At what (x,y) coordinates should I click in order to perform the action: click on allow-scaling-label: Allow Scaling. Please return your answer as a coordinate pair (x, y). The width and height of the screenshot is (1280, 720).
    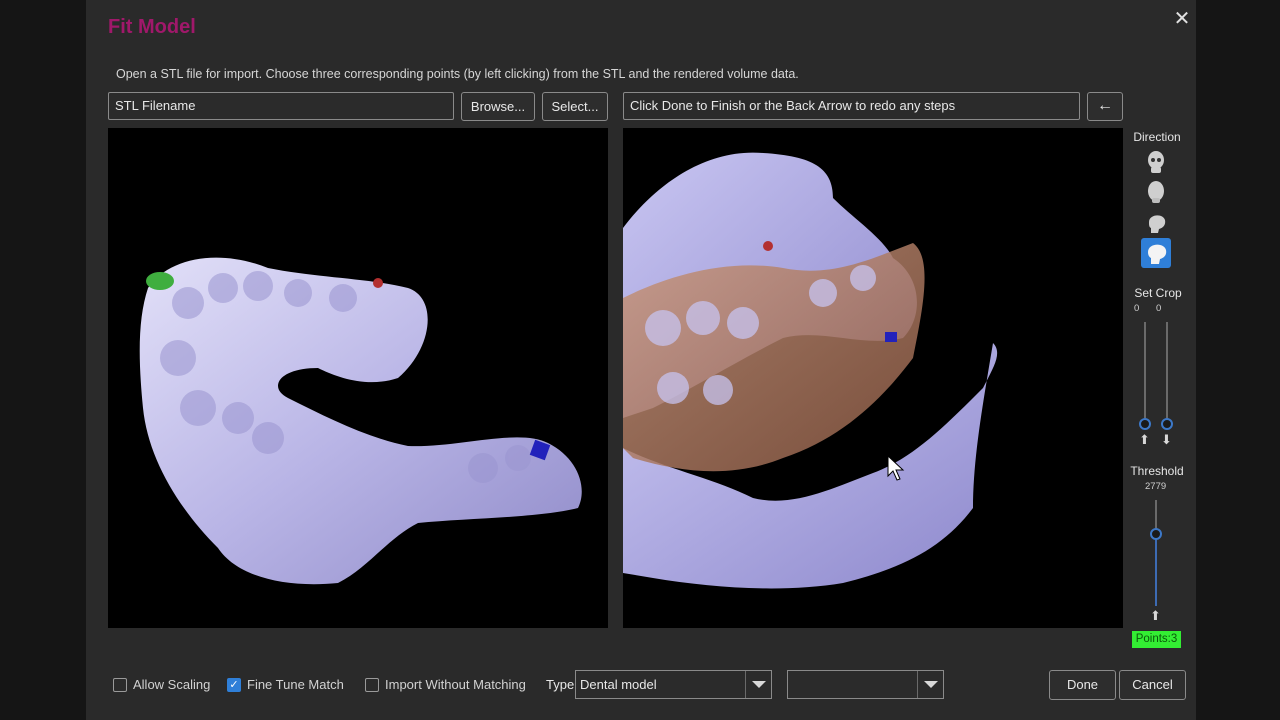
    Looking at the image, I should click on (171, 684).